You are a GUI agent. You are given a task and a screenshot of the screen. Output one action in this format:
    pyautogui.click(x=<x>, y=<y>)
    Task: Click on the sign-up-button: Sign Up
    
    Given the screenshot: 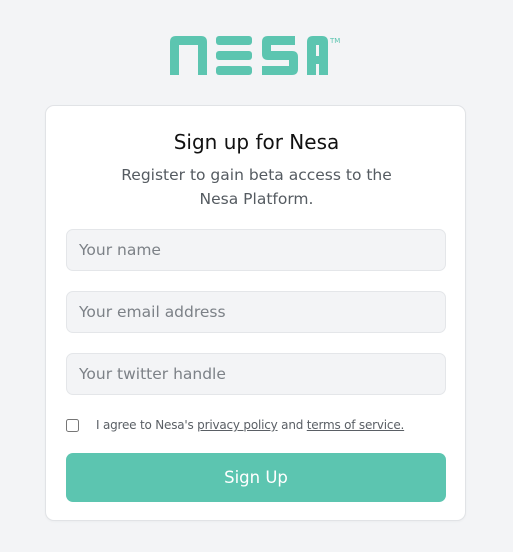 What is the action you would take?
    pyautogui.click(x=256, y=477)
    